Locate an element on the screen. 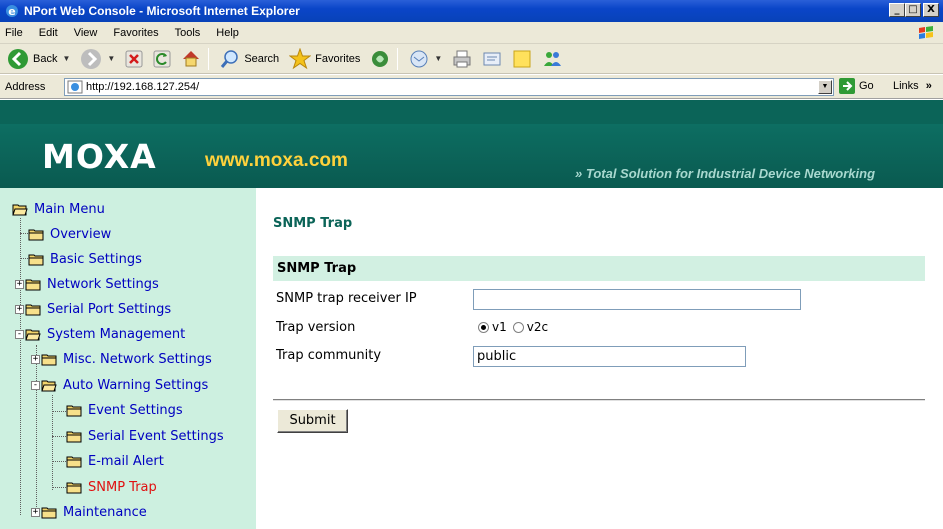 The image size is (943, 529). receiver-ip-label: SNMP trap receiver IP is located at coordinates (346, 298).